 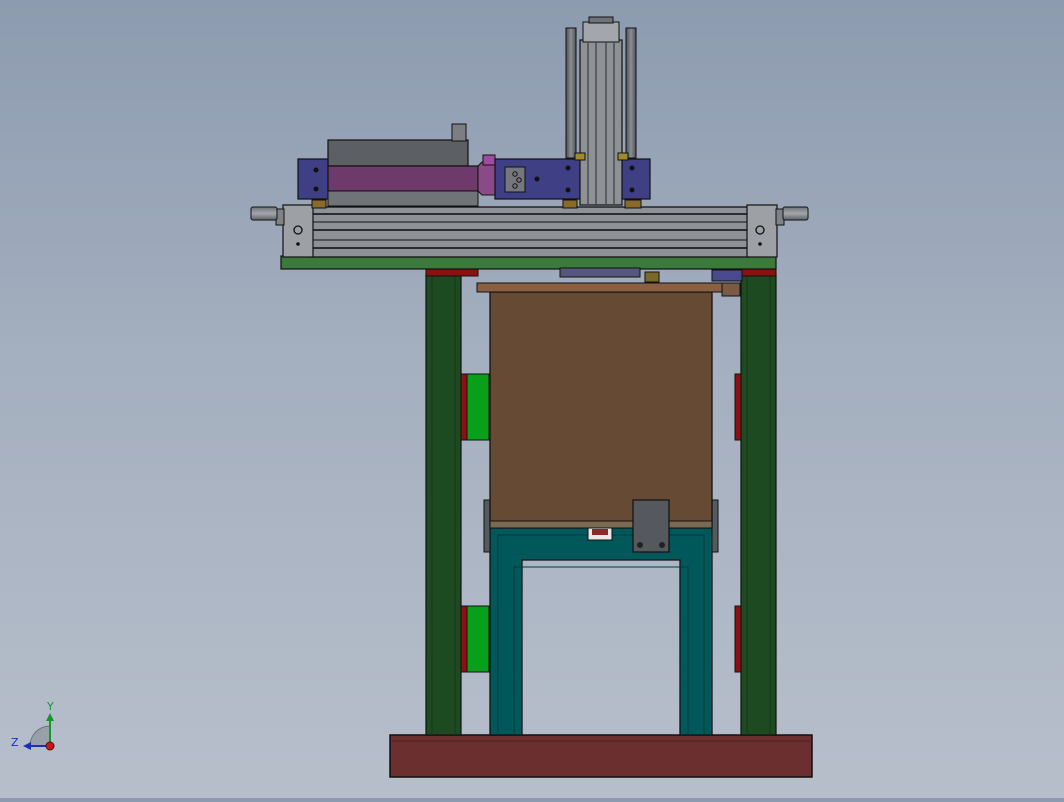 What do you see at coordinates (738, 407) in the screenshot?
I see `right-guide-block-upper` at bounding box center [738, 407].